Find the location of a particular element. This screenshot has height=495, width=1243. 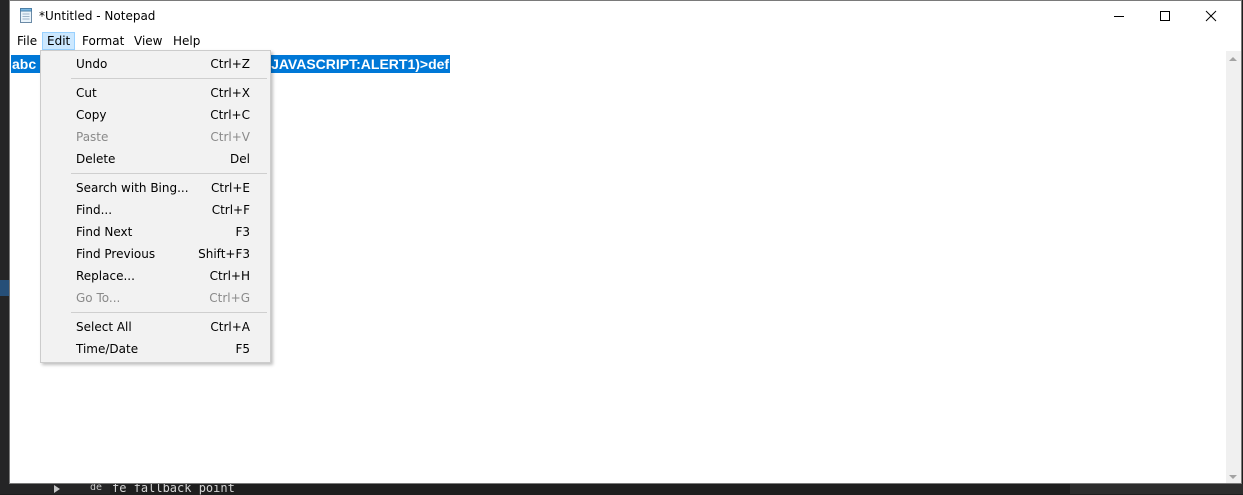

background-editor-gutter is located at coordinates (4, 247).